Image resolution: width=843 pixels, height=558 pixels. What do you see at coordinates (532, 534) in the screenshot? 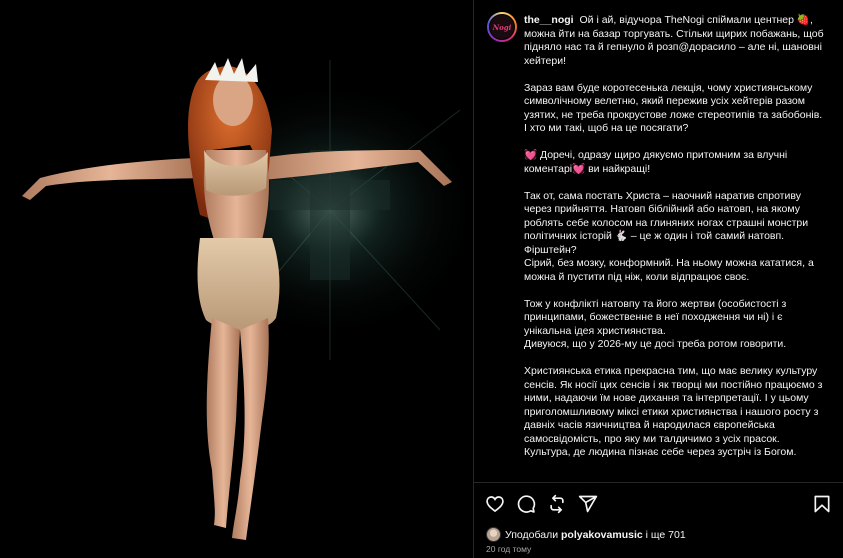
I see `likes-prefix: Уподобали` at bounding box center [532, 534].